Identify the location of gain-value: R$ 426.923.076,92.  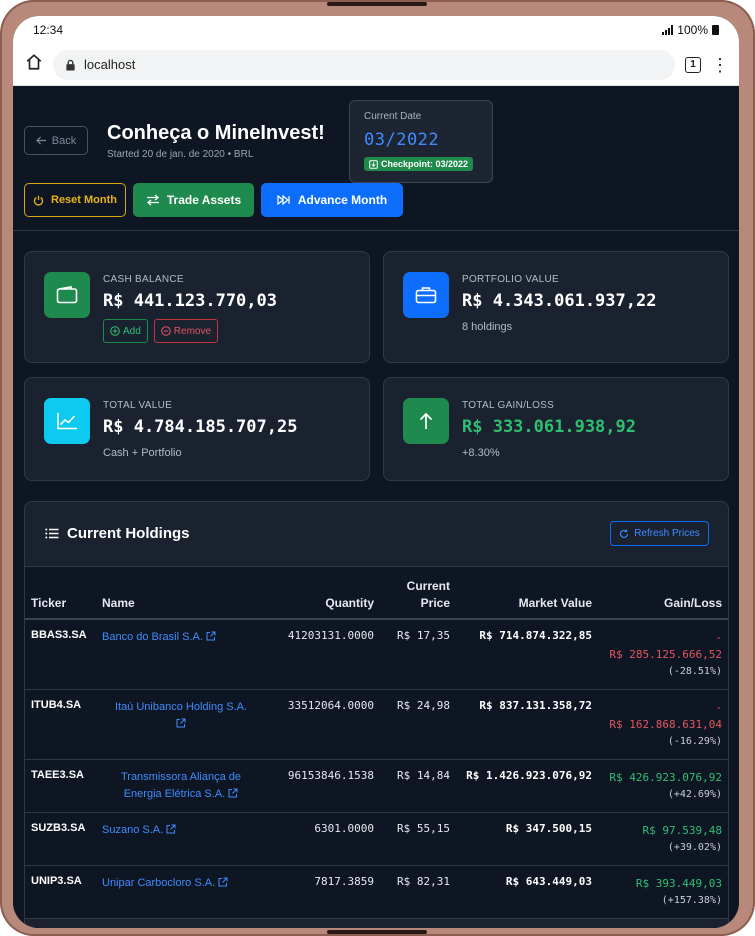
(665, 777).